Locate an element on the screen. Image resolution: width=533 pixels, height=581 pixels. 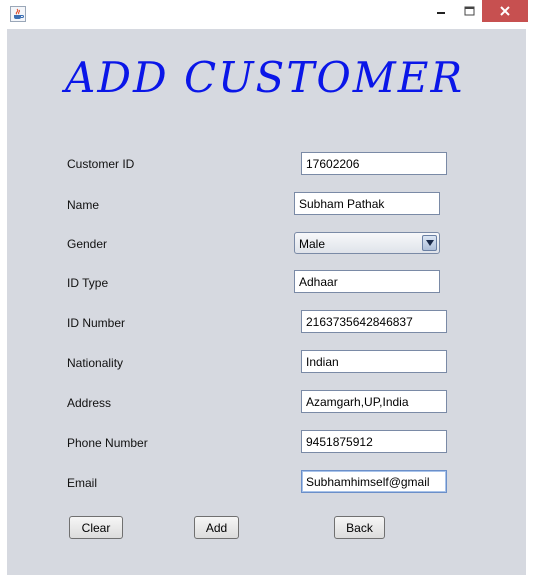
clear-button: Clear is located at coordinates (96, 527).